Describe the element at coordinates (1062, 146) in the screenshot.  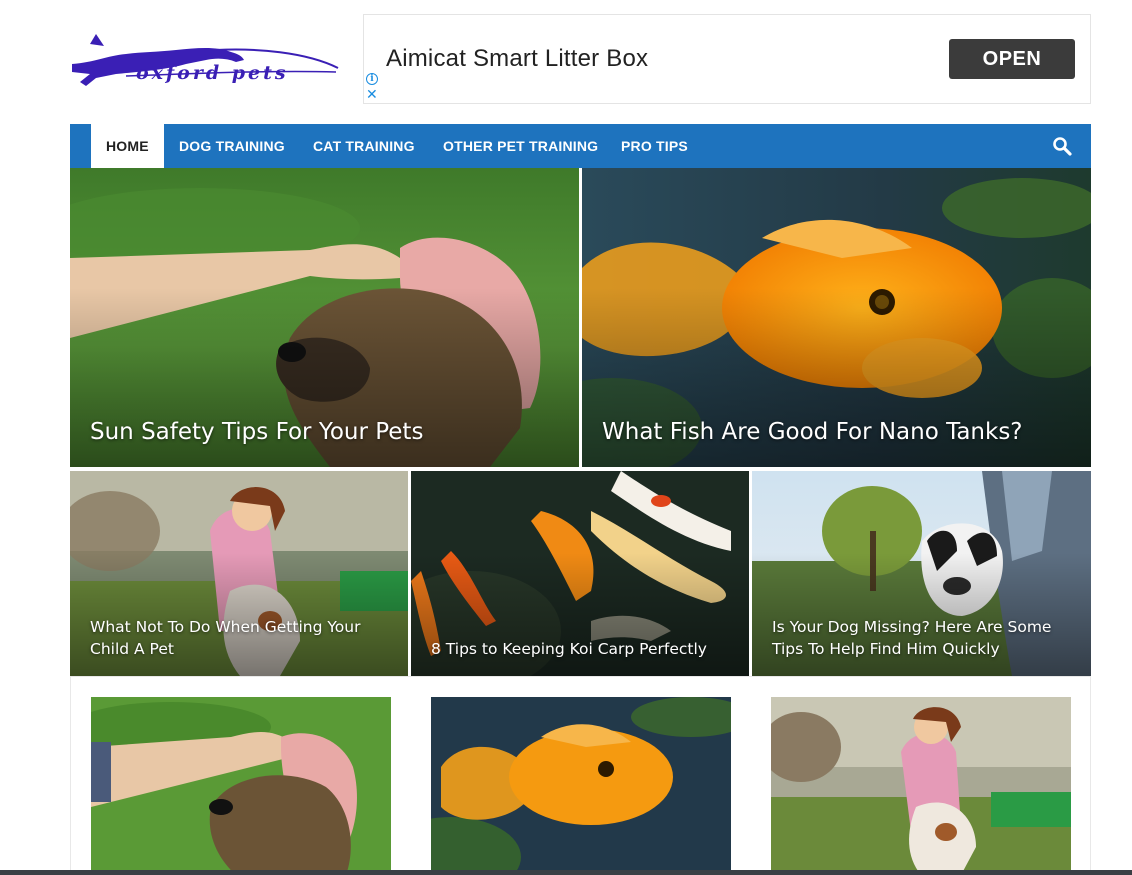
I see `search-icon` at that location.